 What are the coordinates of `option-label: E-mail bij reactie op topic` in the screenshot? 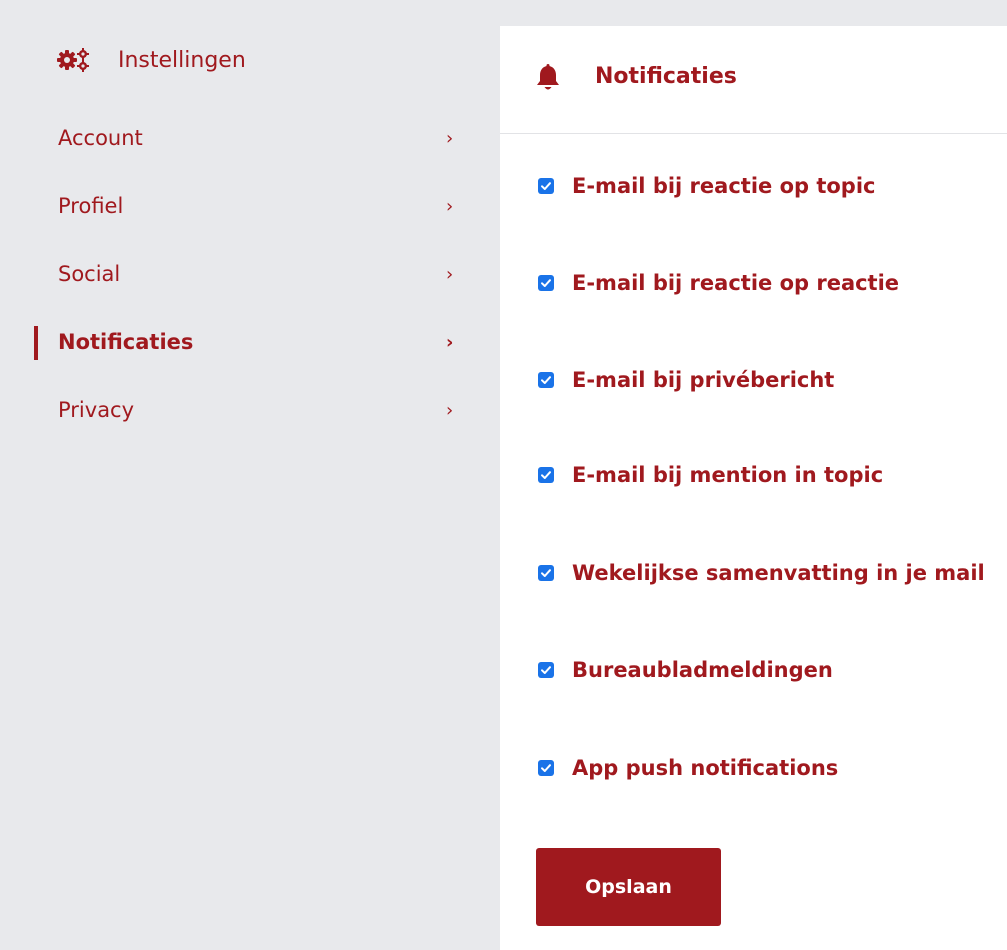 It's located at (724, 186).